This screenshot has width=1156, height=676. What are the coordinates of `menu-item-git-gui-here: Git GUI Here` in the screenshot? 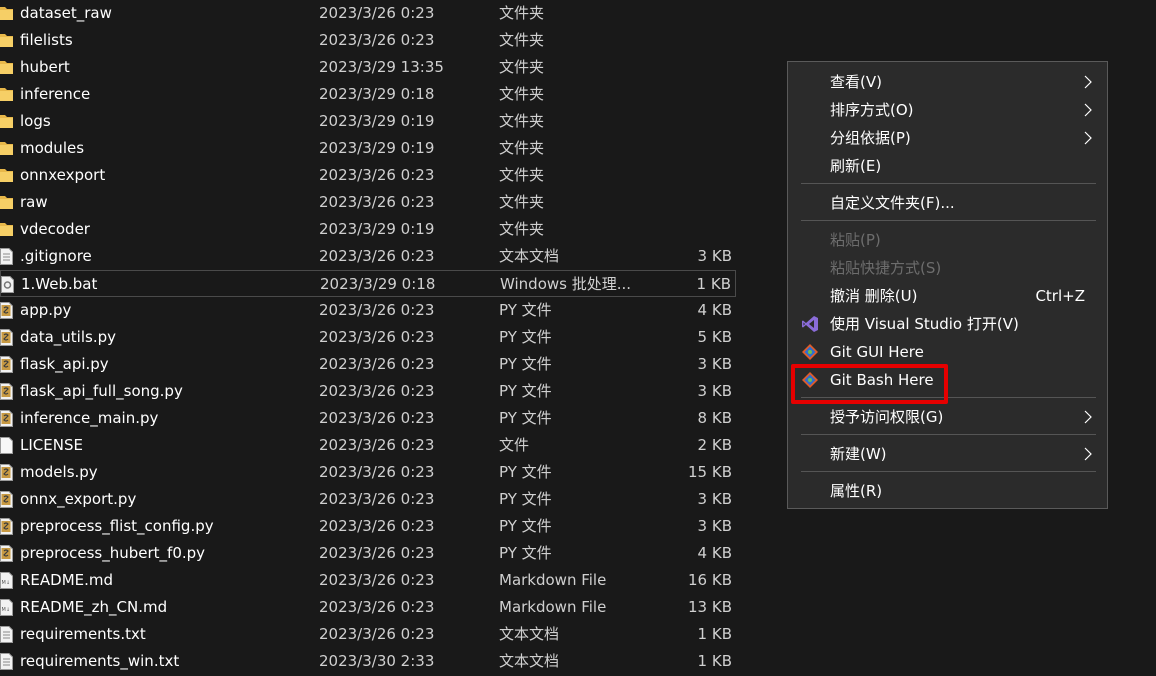 It's located at (947, 352).